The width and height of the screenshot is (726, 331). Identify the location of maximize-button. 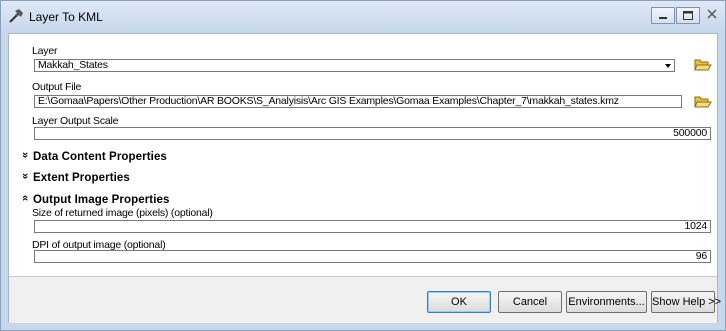
(688, 15).